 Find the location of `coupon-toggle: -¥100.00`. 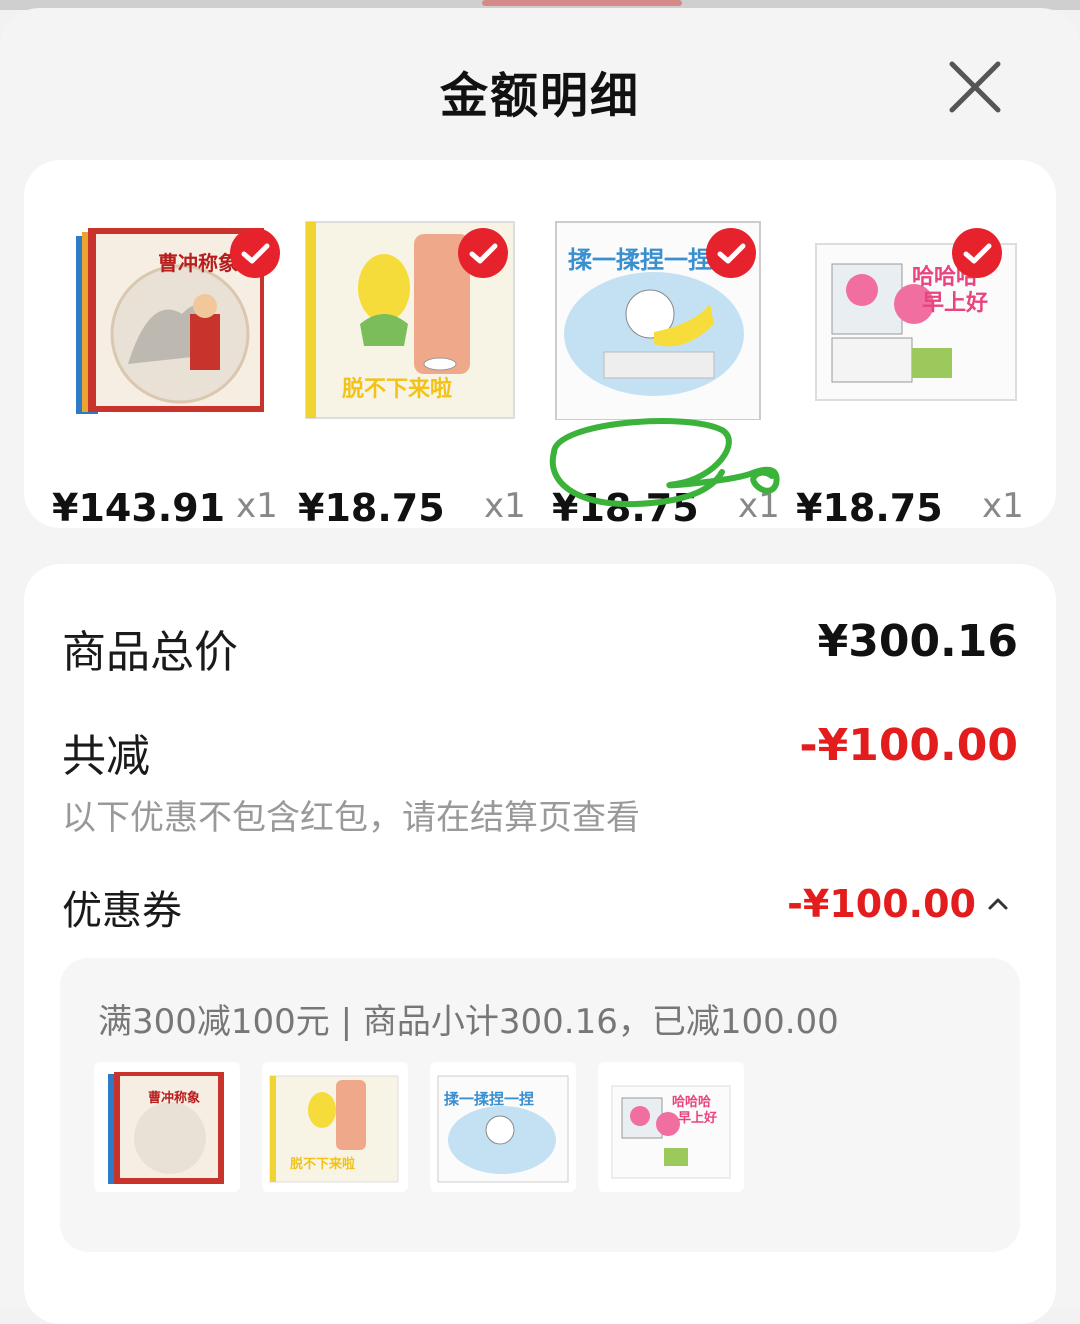

coupon-toggle: -¥100.00 is located at coordinates (899, 904).